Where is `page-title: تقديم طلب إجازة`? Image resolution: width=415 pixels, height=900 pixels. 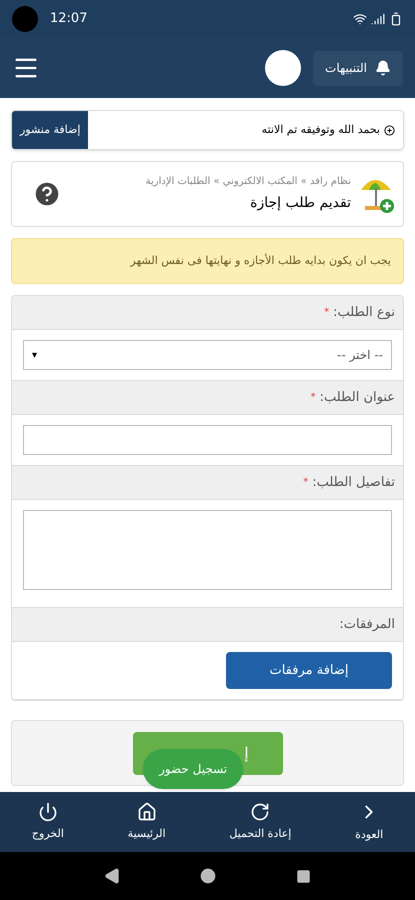
page-title: تقديم طلب إجازة is located at coordinates (300, 203).